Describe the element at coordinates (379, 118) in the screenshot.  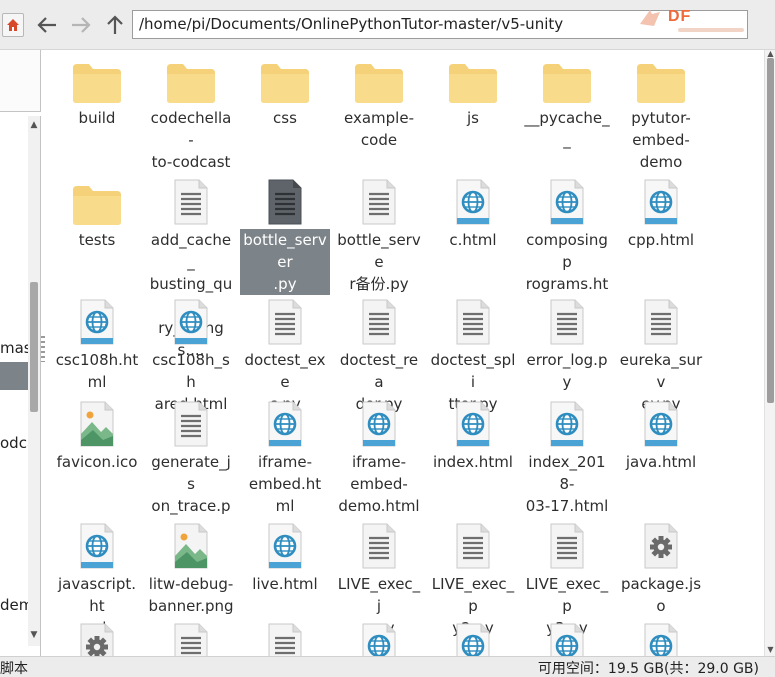
I see `file-name-line: example-` at that location.